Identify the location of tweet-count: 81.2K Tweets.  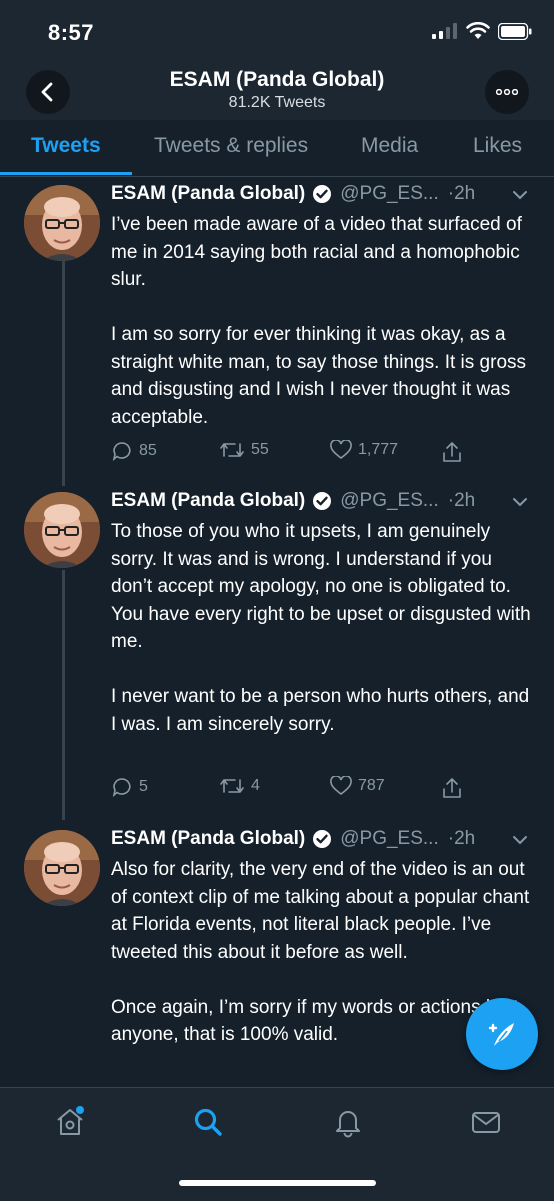
(277, 102).